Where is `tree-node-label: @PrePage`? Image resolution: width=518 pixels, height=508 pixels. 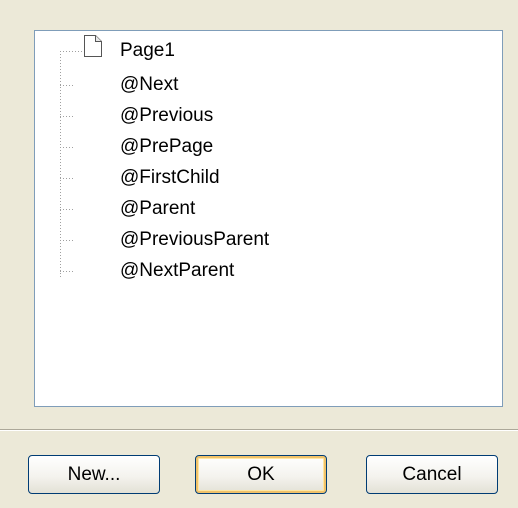
tree-node-label: @PrePage is located at coordinates (167, 146).